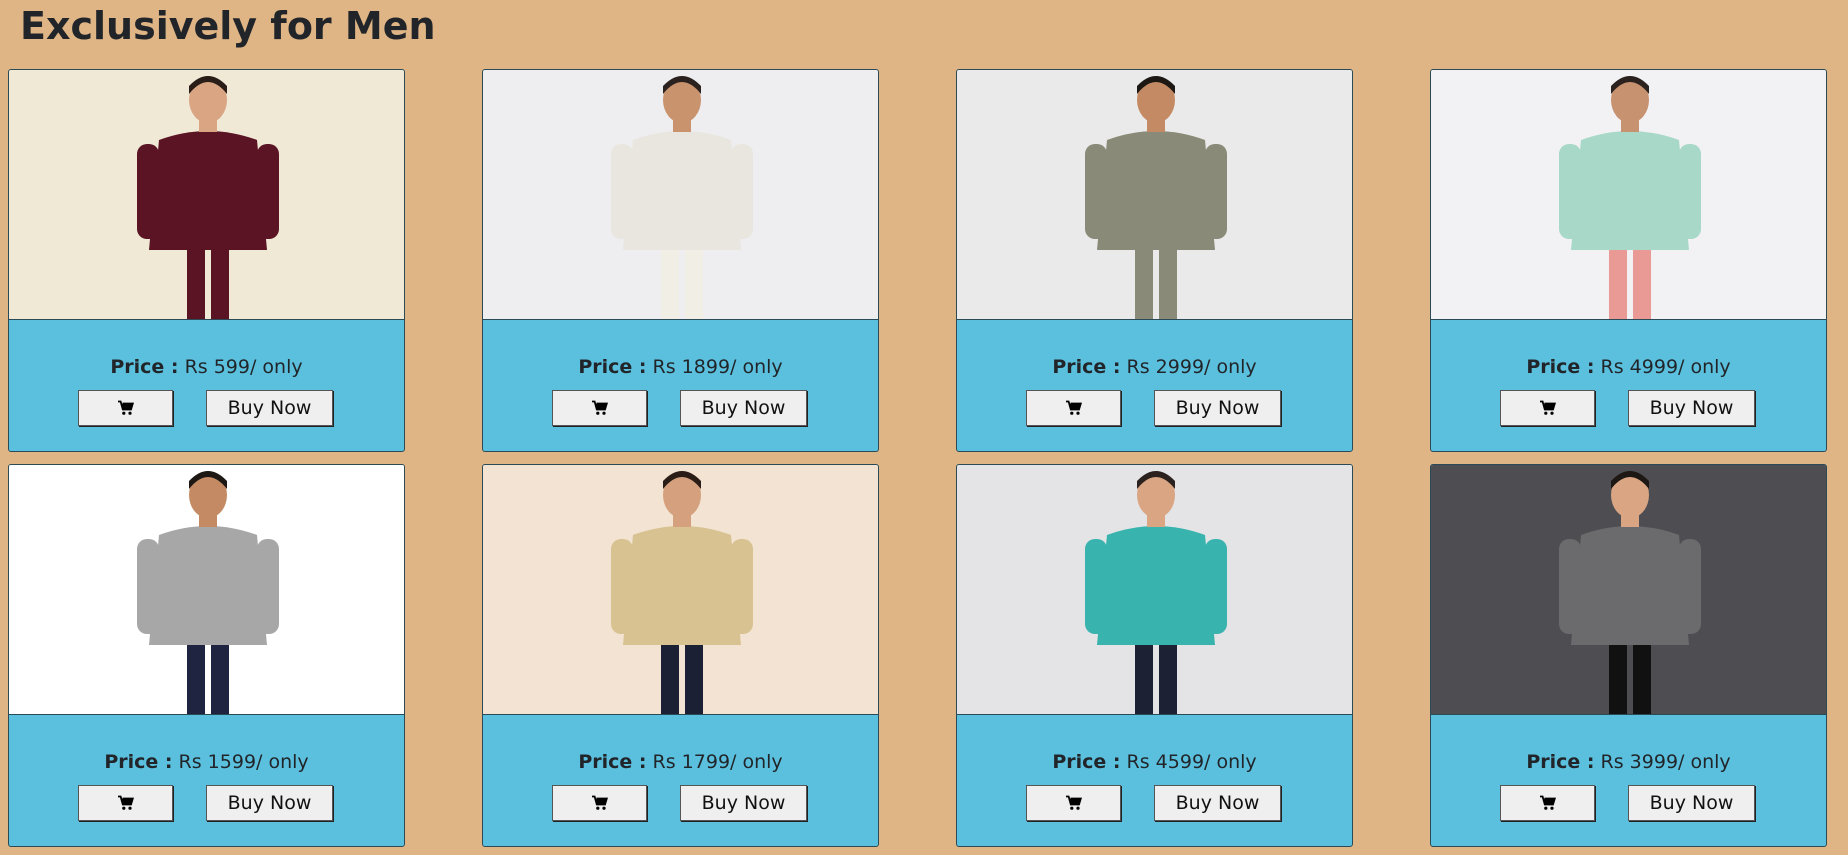 Image resolution: width=1848 pixels, height=855 pixels. What do you see at coordinates (717, 367) in the screenshot?
I see `price-value: Rs 1899/ only` at bounding box center [717, 367].